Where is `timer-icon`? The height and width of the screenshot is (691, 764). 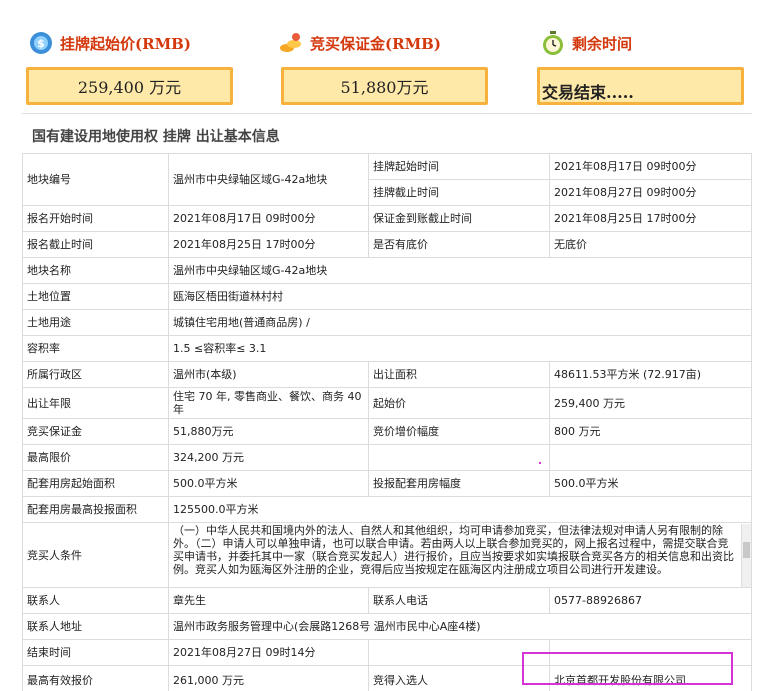 timer-icon is located at coordinates (553, 43).